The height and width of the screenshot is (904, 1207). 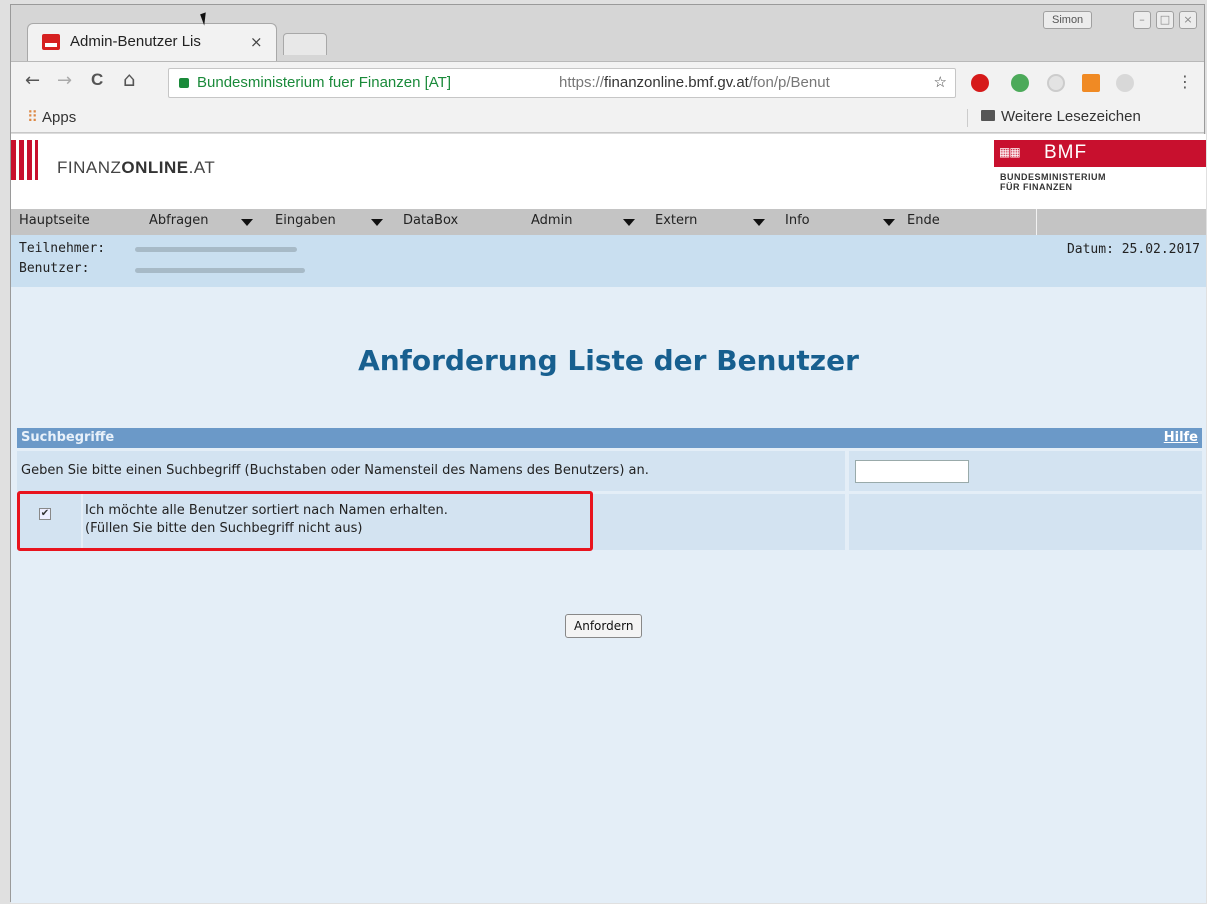 What do you see at coordinates (923, 220) in the screenshot?
I see `nav-item-label: Ende` at bounding box center [923, 220].